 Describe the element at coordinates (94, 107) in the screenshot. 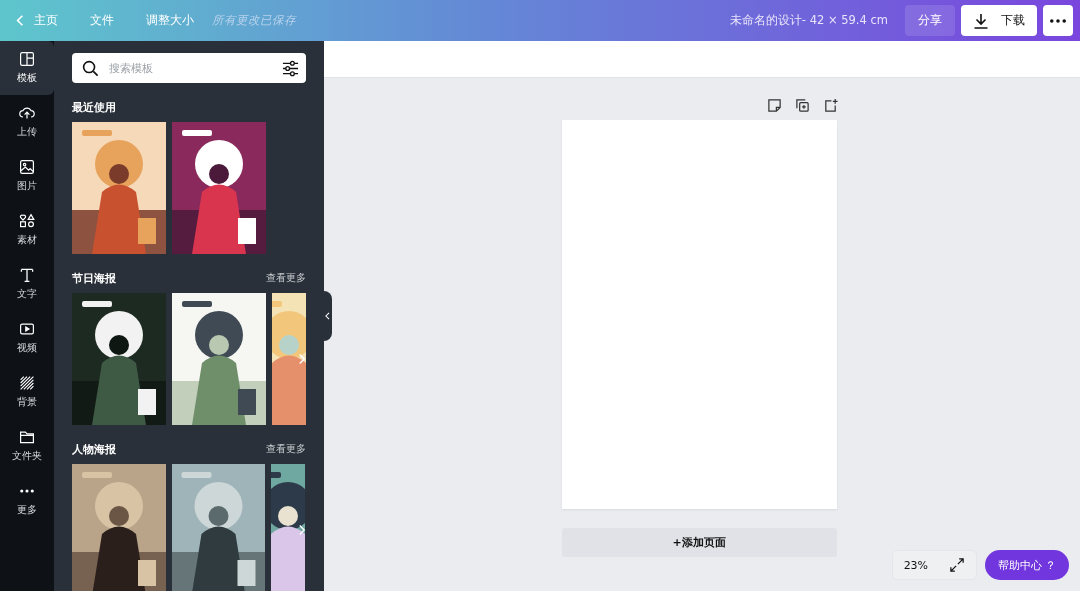

I see `section-title: 最近使用` at that location.